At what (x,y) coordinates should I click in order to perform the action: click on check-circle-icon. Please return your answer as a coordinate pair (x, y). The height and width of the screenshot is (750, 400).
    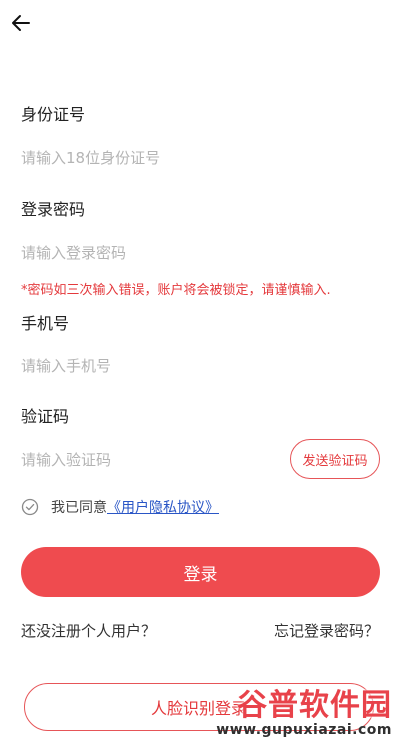
    Looking at the image, I should click on (30, 507).